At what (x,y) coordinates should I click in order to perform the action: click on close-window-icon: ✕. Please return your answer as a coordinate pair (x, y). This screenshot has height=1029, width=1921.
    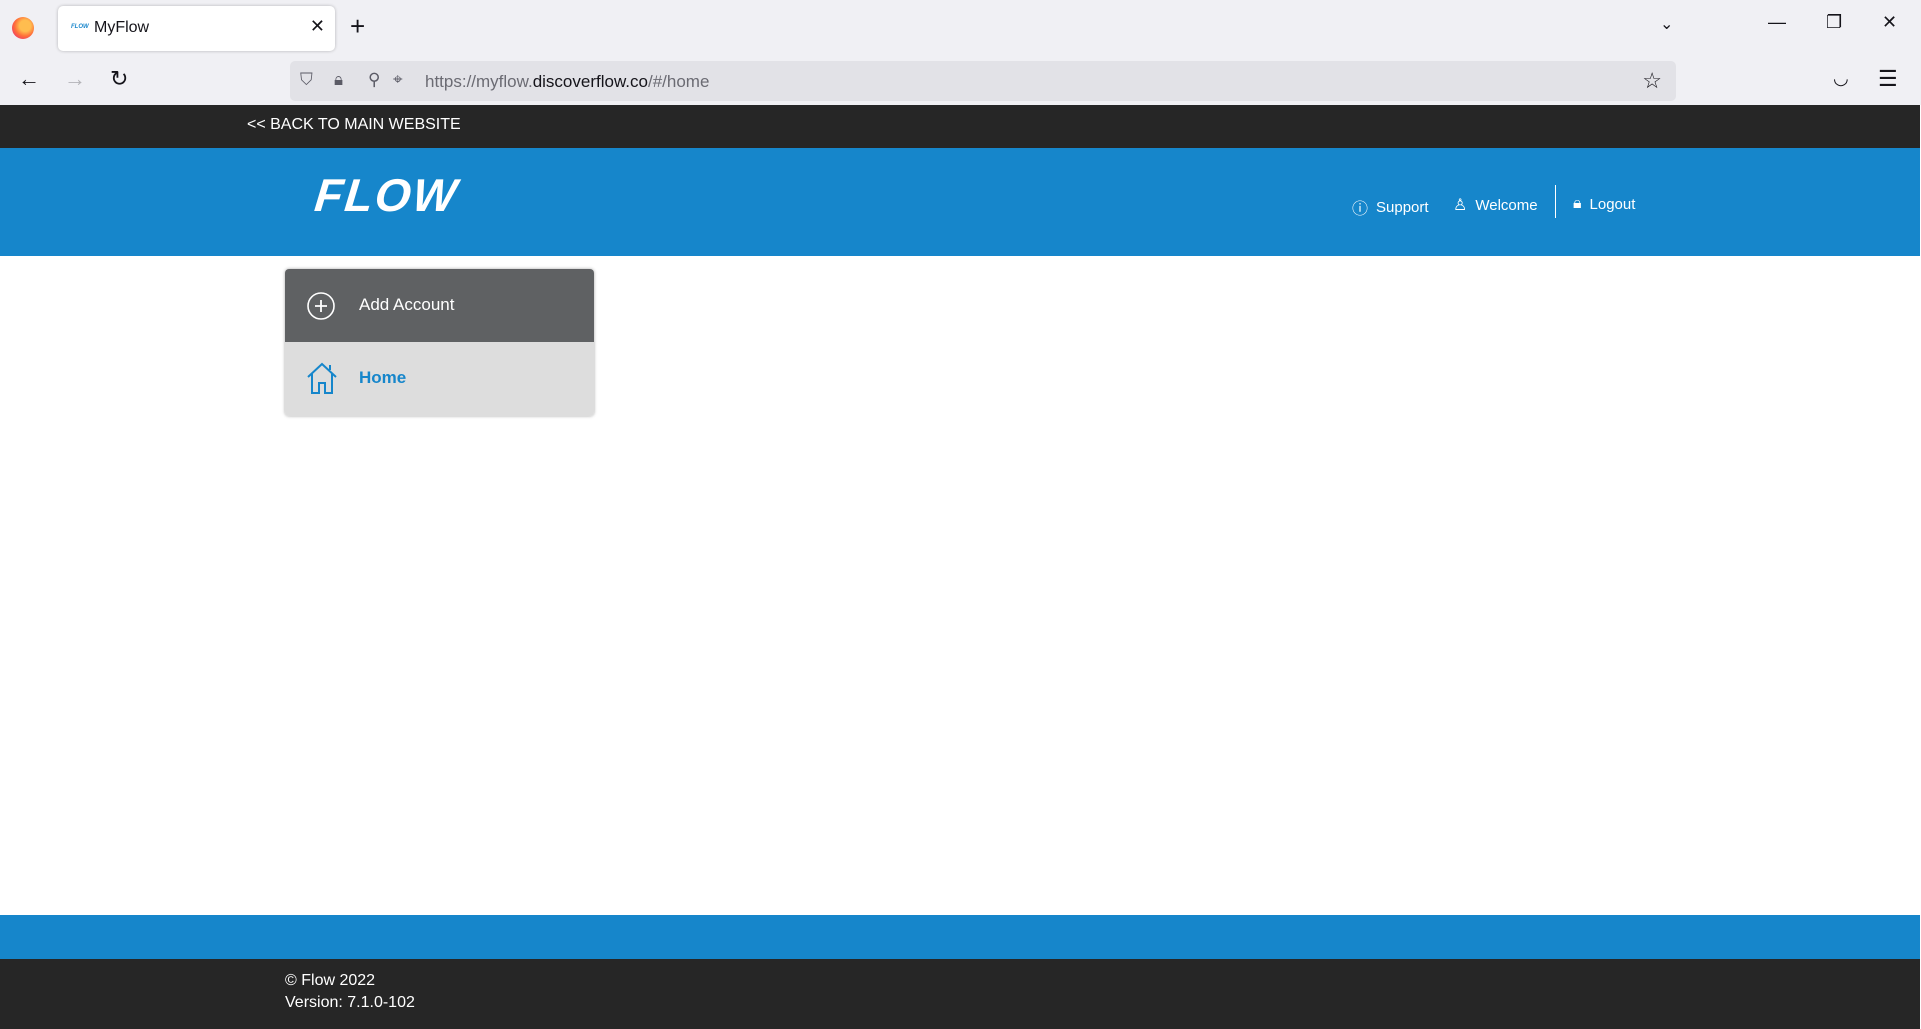
    Looking at the image, I should click on (1889, 22).